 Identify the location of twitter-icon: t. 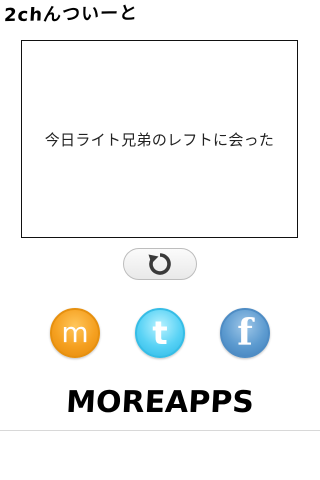
(160, 333).